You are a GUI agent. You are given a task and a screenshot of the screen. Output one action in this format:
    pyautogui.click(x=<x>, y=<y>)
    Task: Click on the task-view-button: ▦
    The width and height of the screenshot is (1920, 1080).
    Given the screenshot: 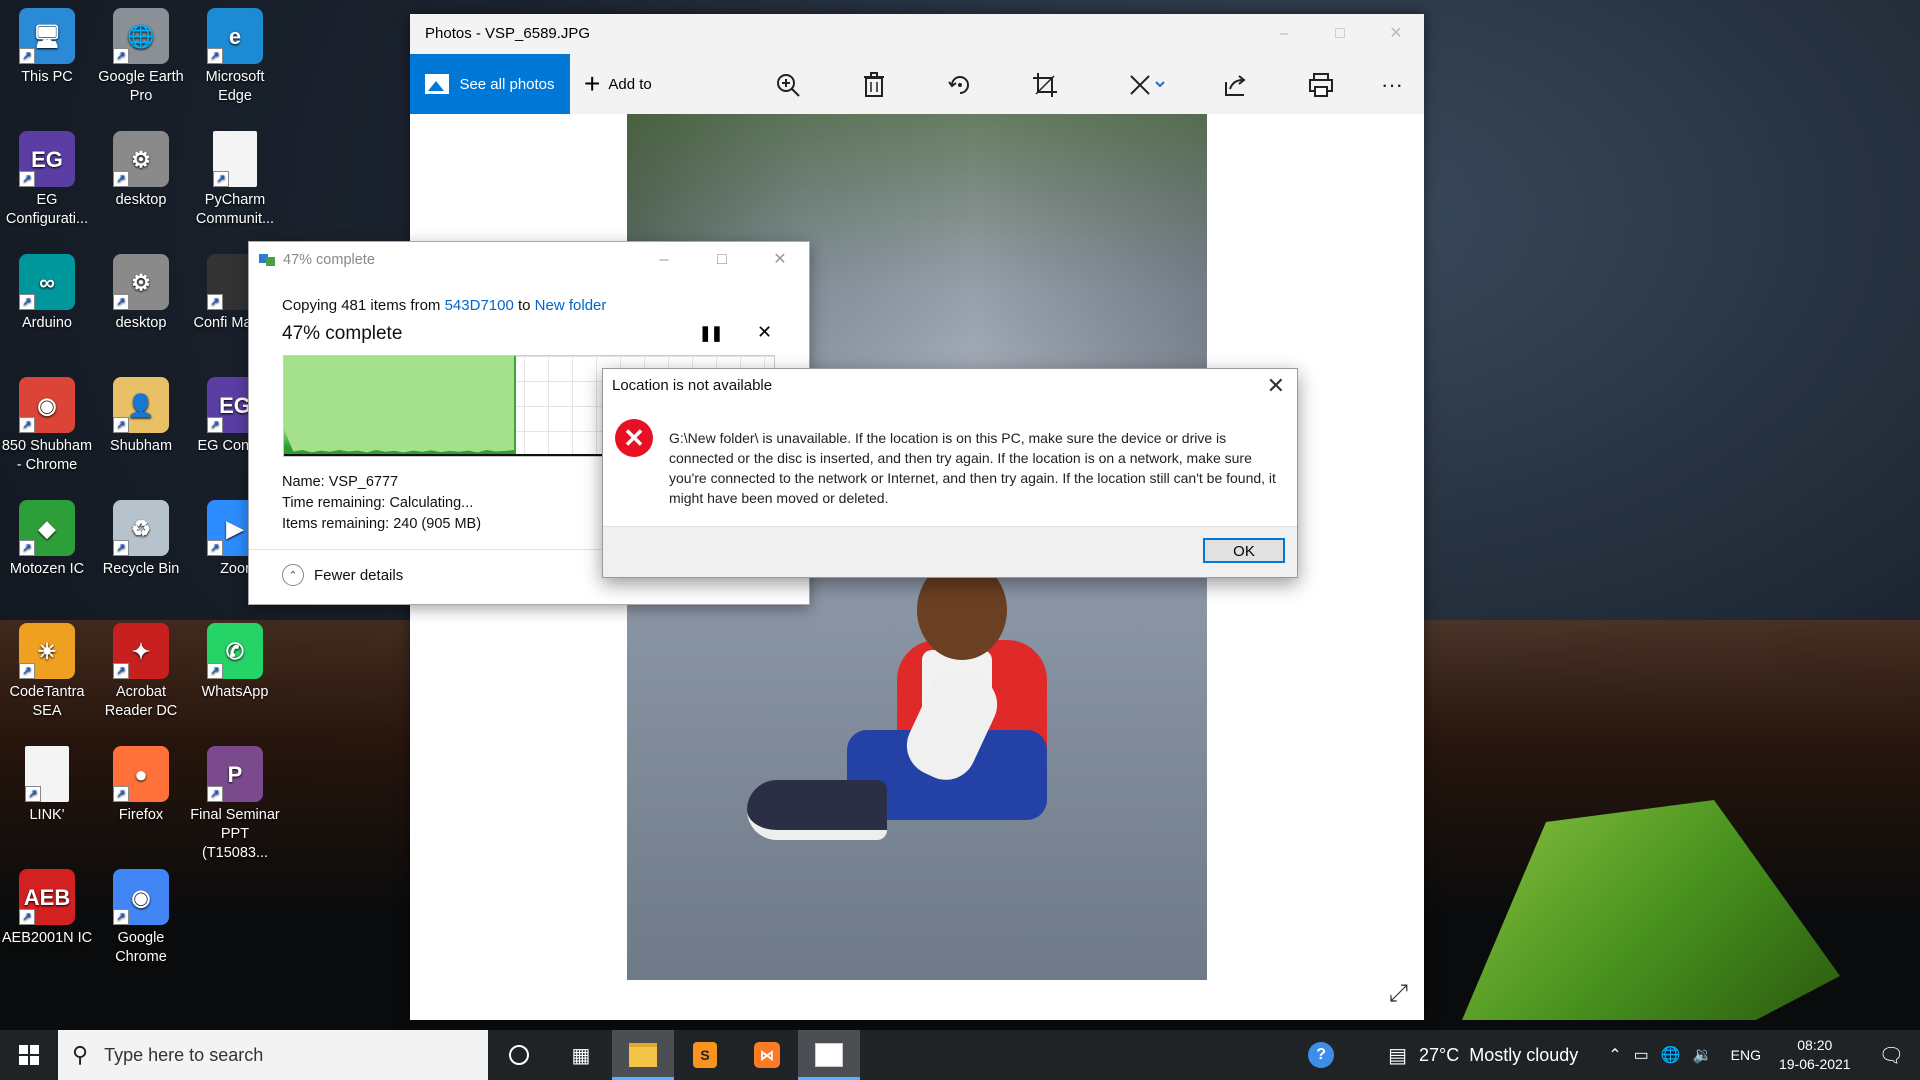 What is the action you would take?
    pyautogui.click(x=581, y=1055)
    